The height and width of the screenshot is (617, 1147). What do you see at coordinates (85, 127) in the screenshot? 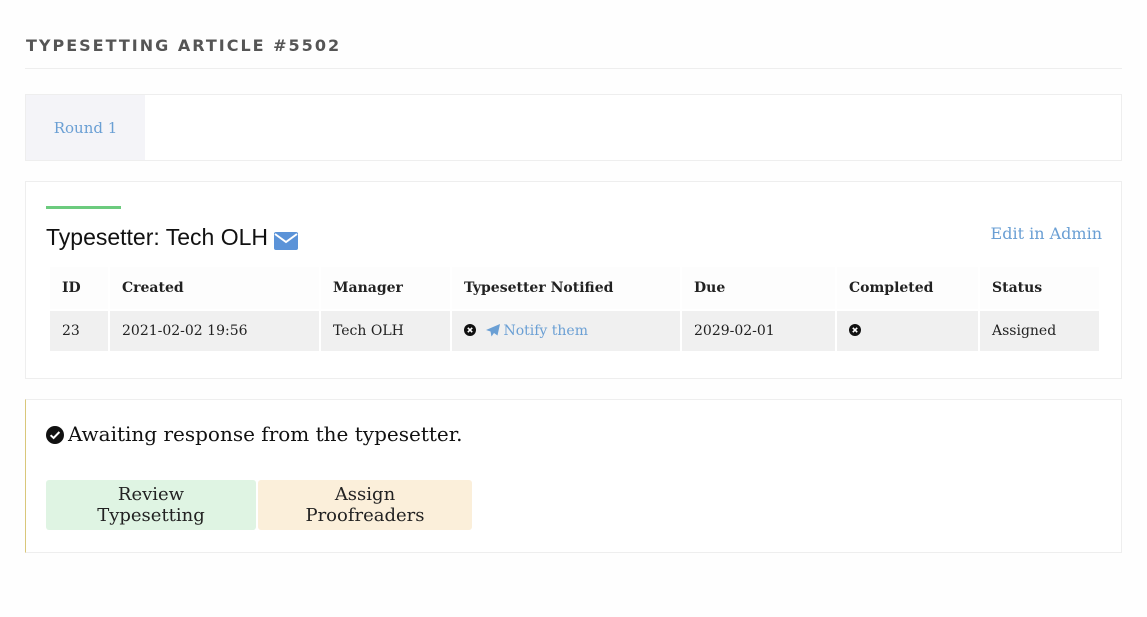
I see `tab-round-1: Round 1` at bounding box center [85, 127].